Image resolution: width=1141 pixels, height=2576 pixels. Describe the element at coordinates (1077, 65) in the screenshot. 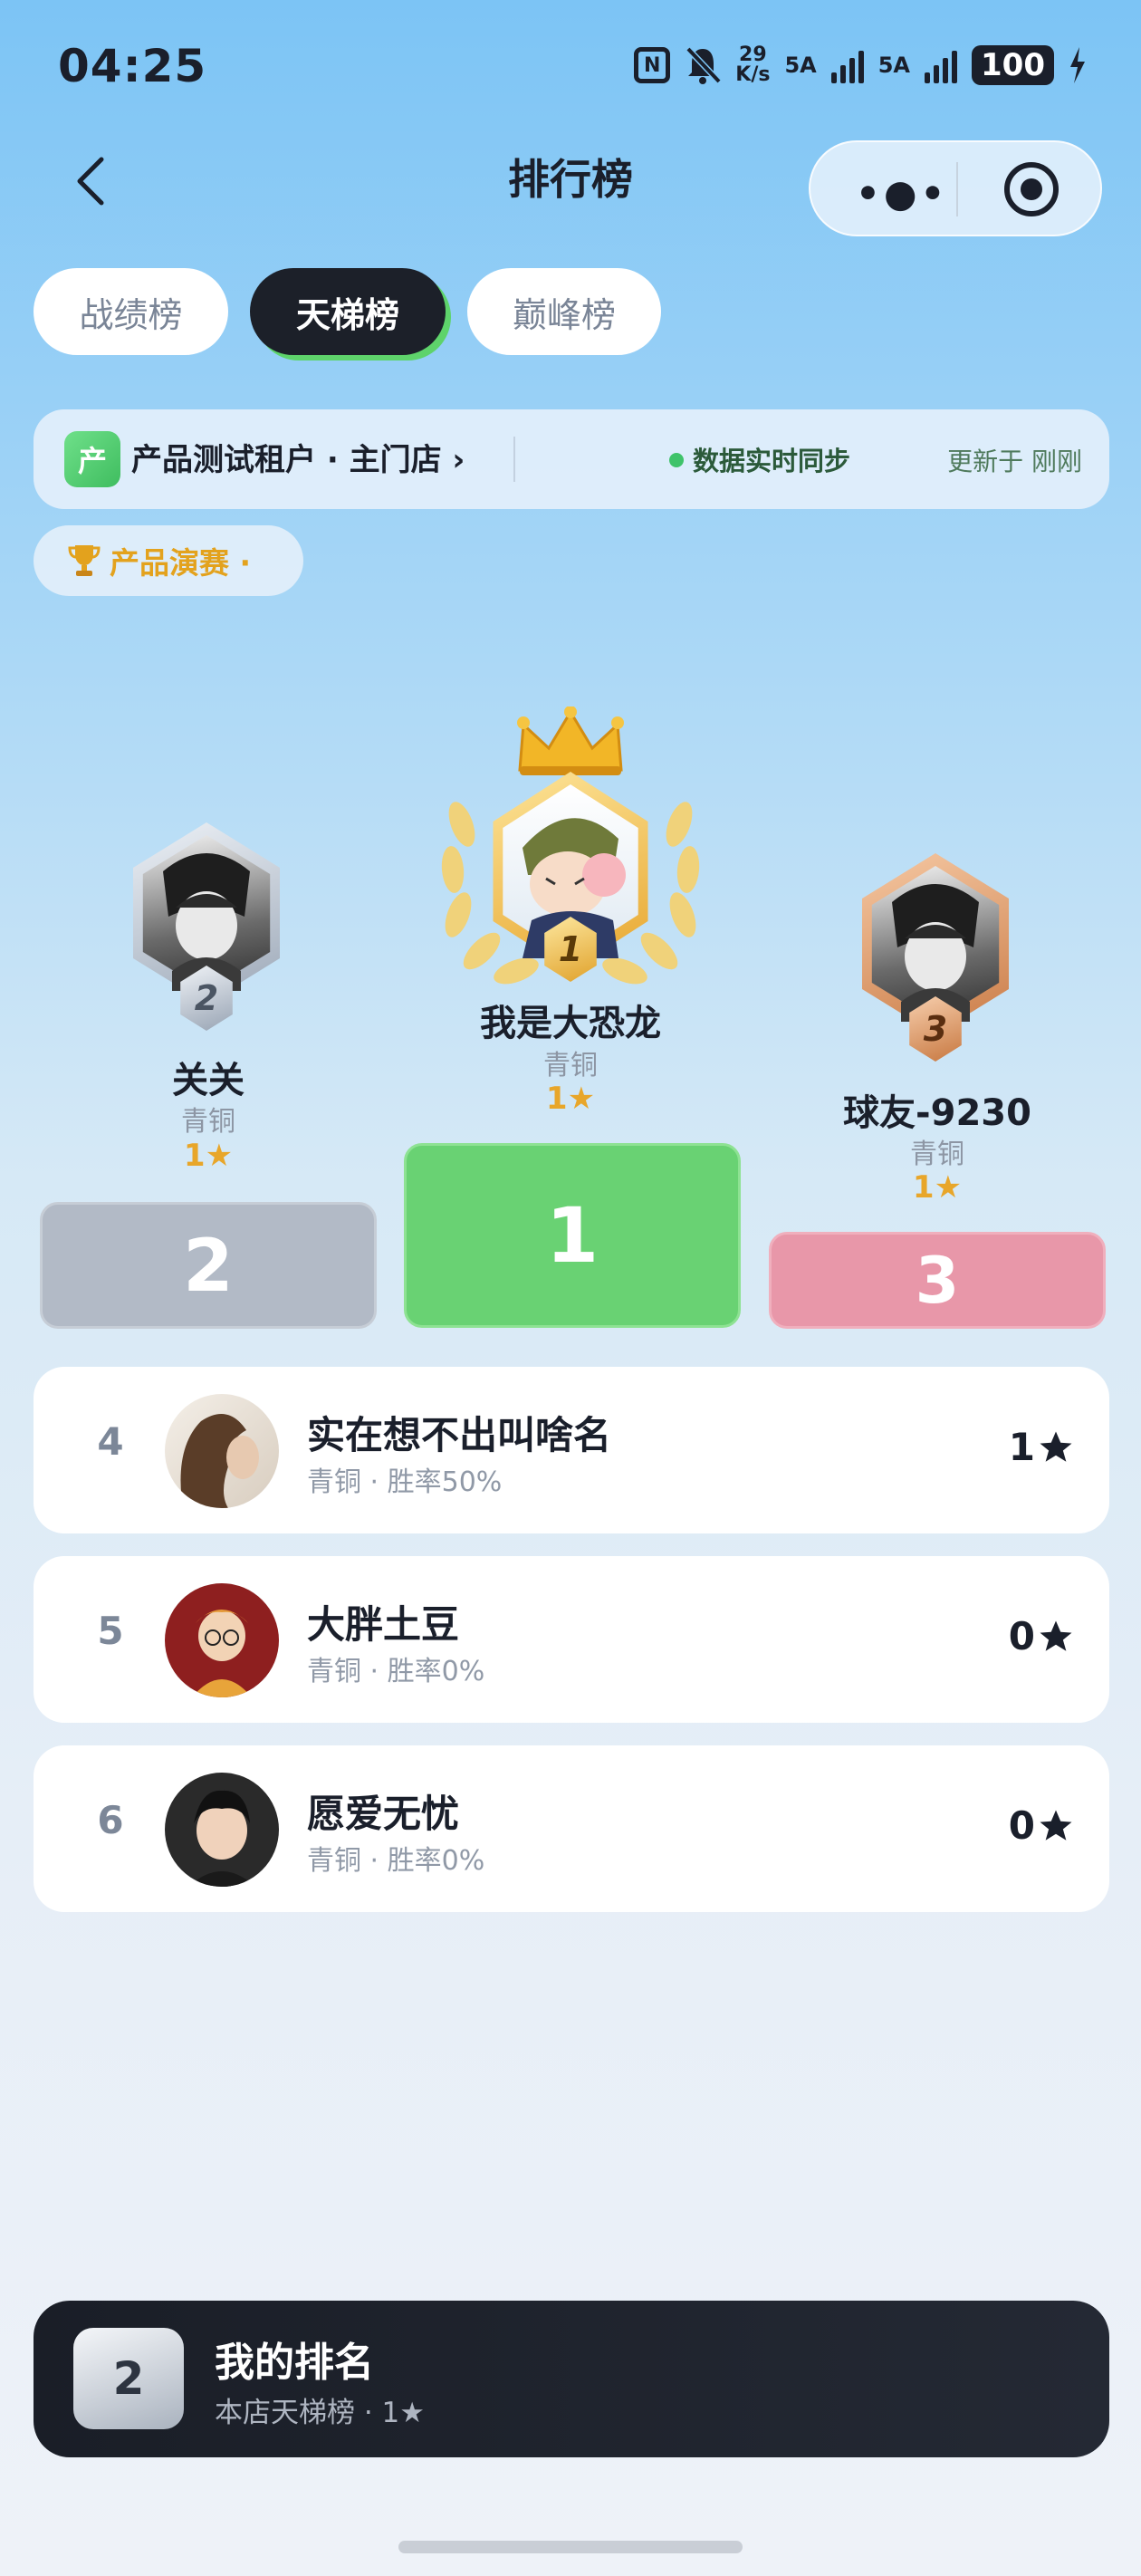

I see `charging-icon` at that location.